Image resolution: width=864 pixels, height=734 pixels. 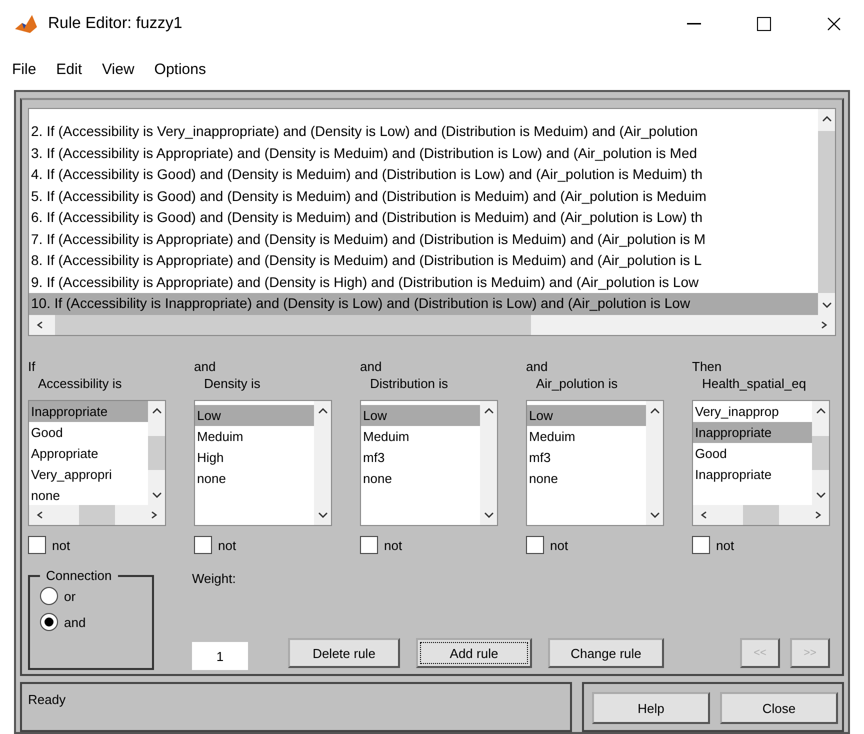 I want to click on app-logo-icon, so click(x=26, y=24).